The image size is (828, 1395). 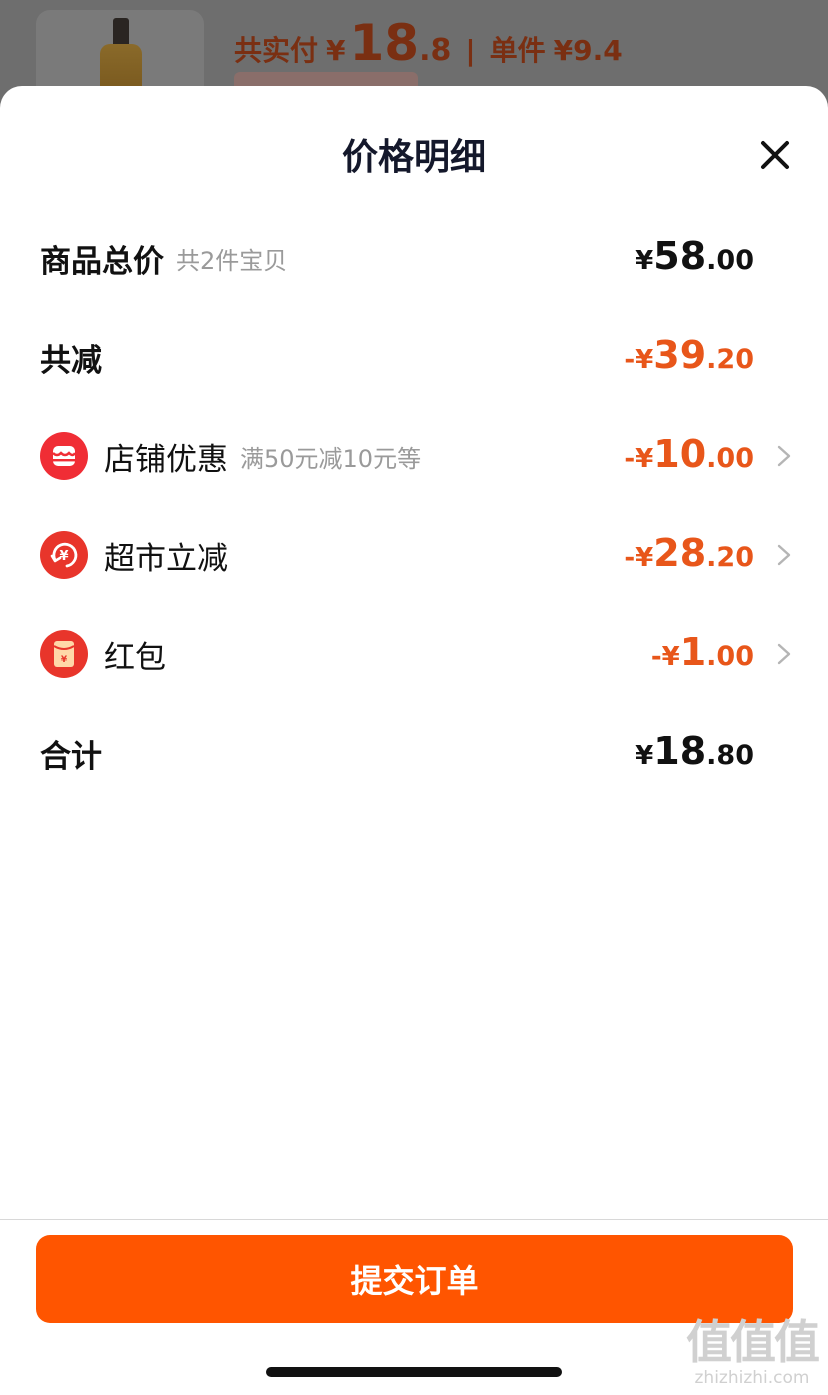 I want to click on red-packet-amount: -¥ 1 .00, so click(x=702, y=654).